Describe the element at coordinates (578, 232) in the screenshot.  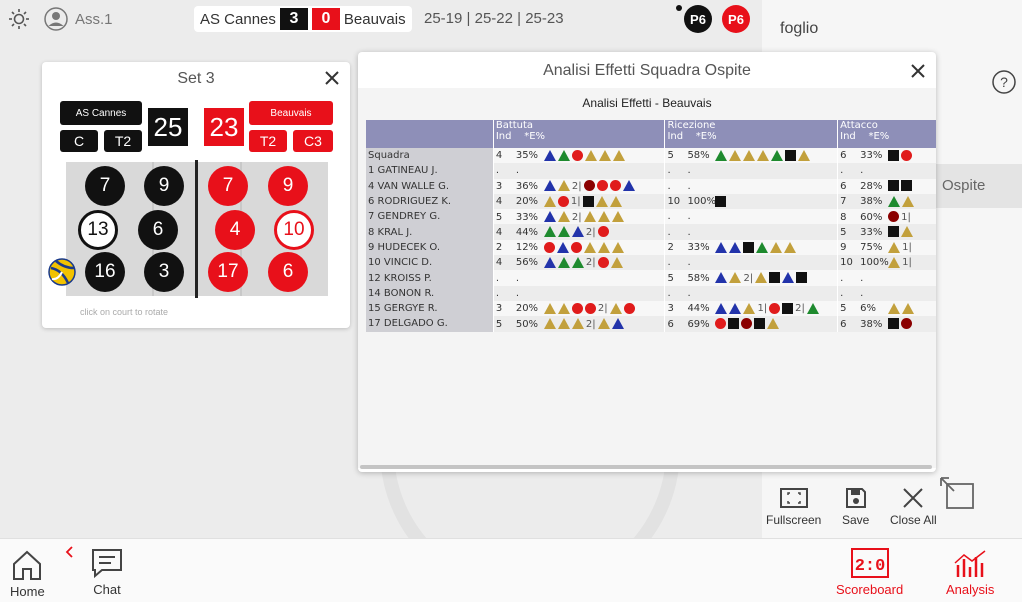
I see `stat-cell: 4 44% 2|` at that location.